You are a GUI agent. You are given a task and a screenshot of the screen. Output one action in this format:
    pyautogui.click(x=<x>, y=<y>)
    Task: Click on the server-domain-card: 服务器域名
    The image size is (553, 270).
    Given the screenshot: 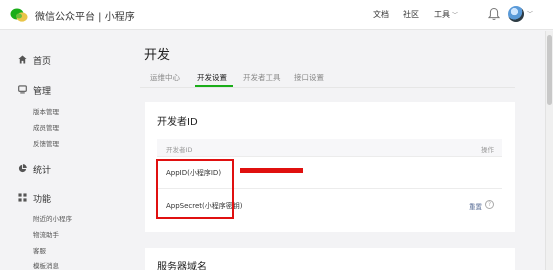 What is the action you would take?
    pyautogui.click(x=330, y=259)
    